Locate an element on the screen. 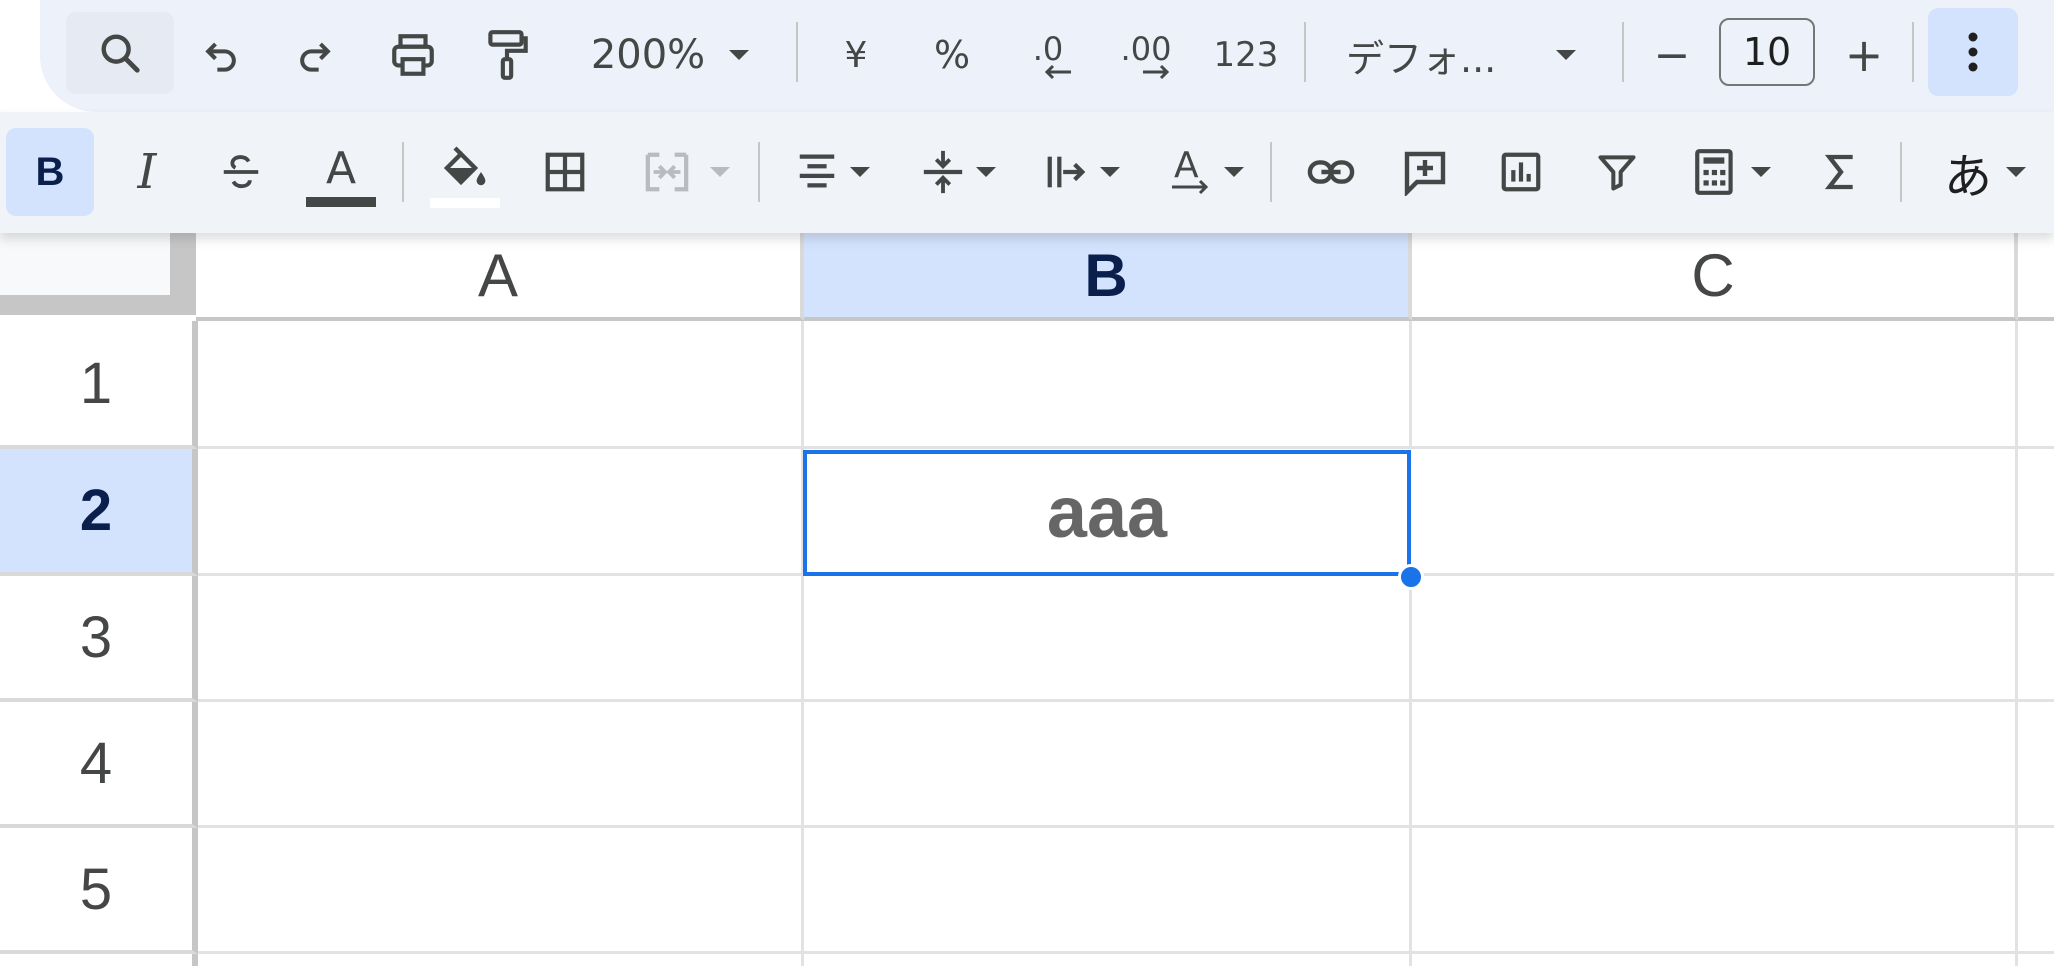  cell-d4 is located at coordinates (2036, 765).